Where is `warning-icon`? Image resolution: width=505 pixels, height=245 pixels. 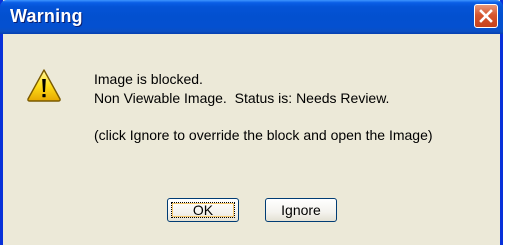 warning-icon is located at coordinates (44, 85).